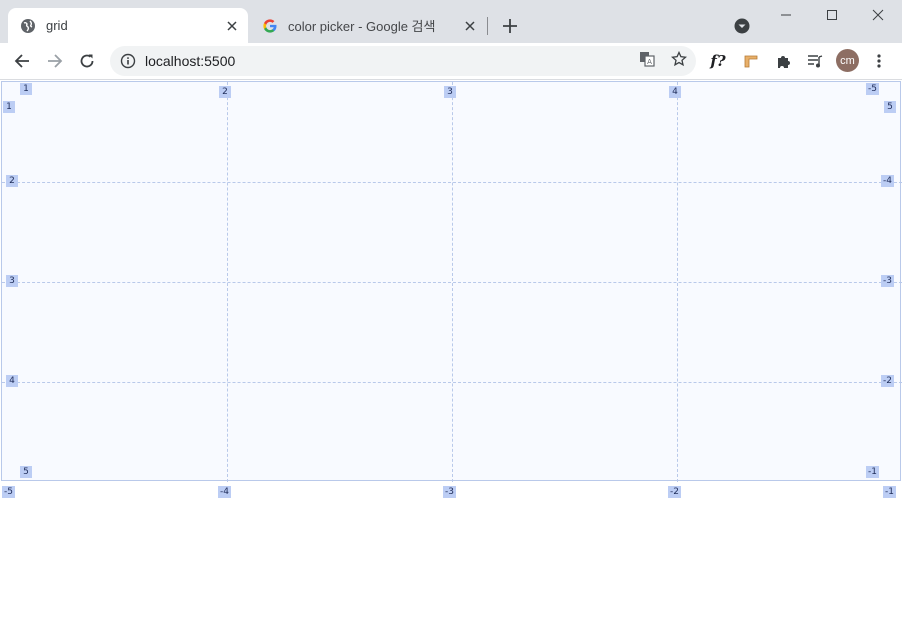  I want to click on maximize-icon, so click(832, 15).